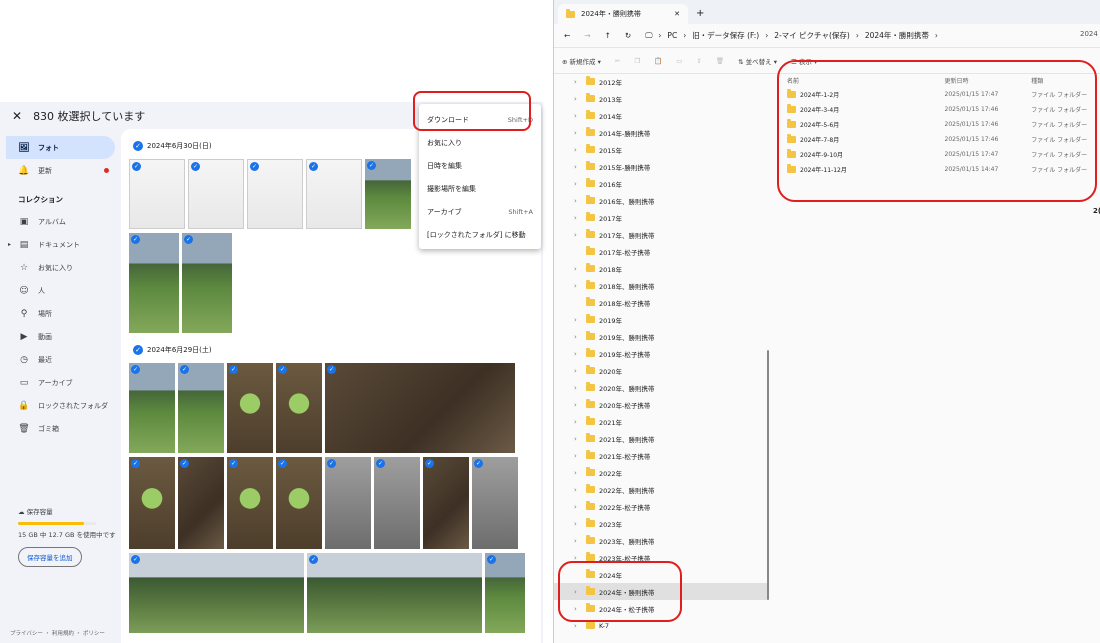 Image resolution: width=1100 pixels, height=643 pixels. I want to click on tree-item: › 2017年、勝則携帯, so click(661, 234).